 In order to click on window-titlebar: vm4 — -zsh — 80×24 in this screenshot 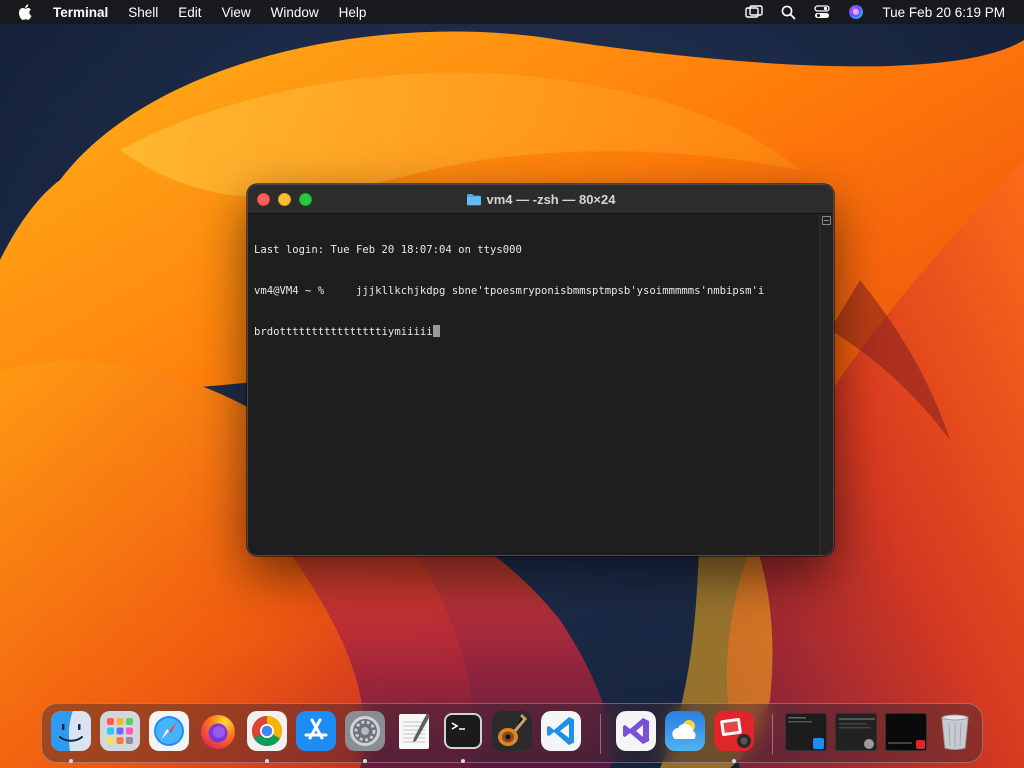, I will do `click(540, 199)`.